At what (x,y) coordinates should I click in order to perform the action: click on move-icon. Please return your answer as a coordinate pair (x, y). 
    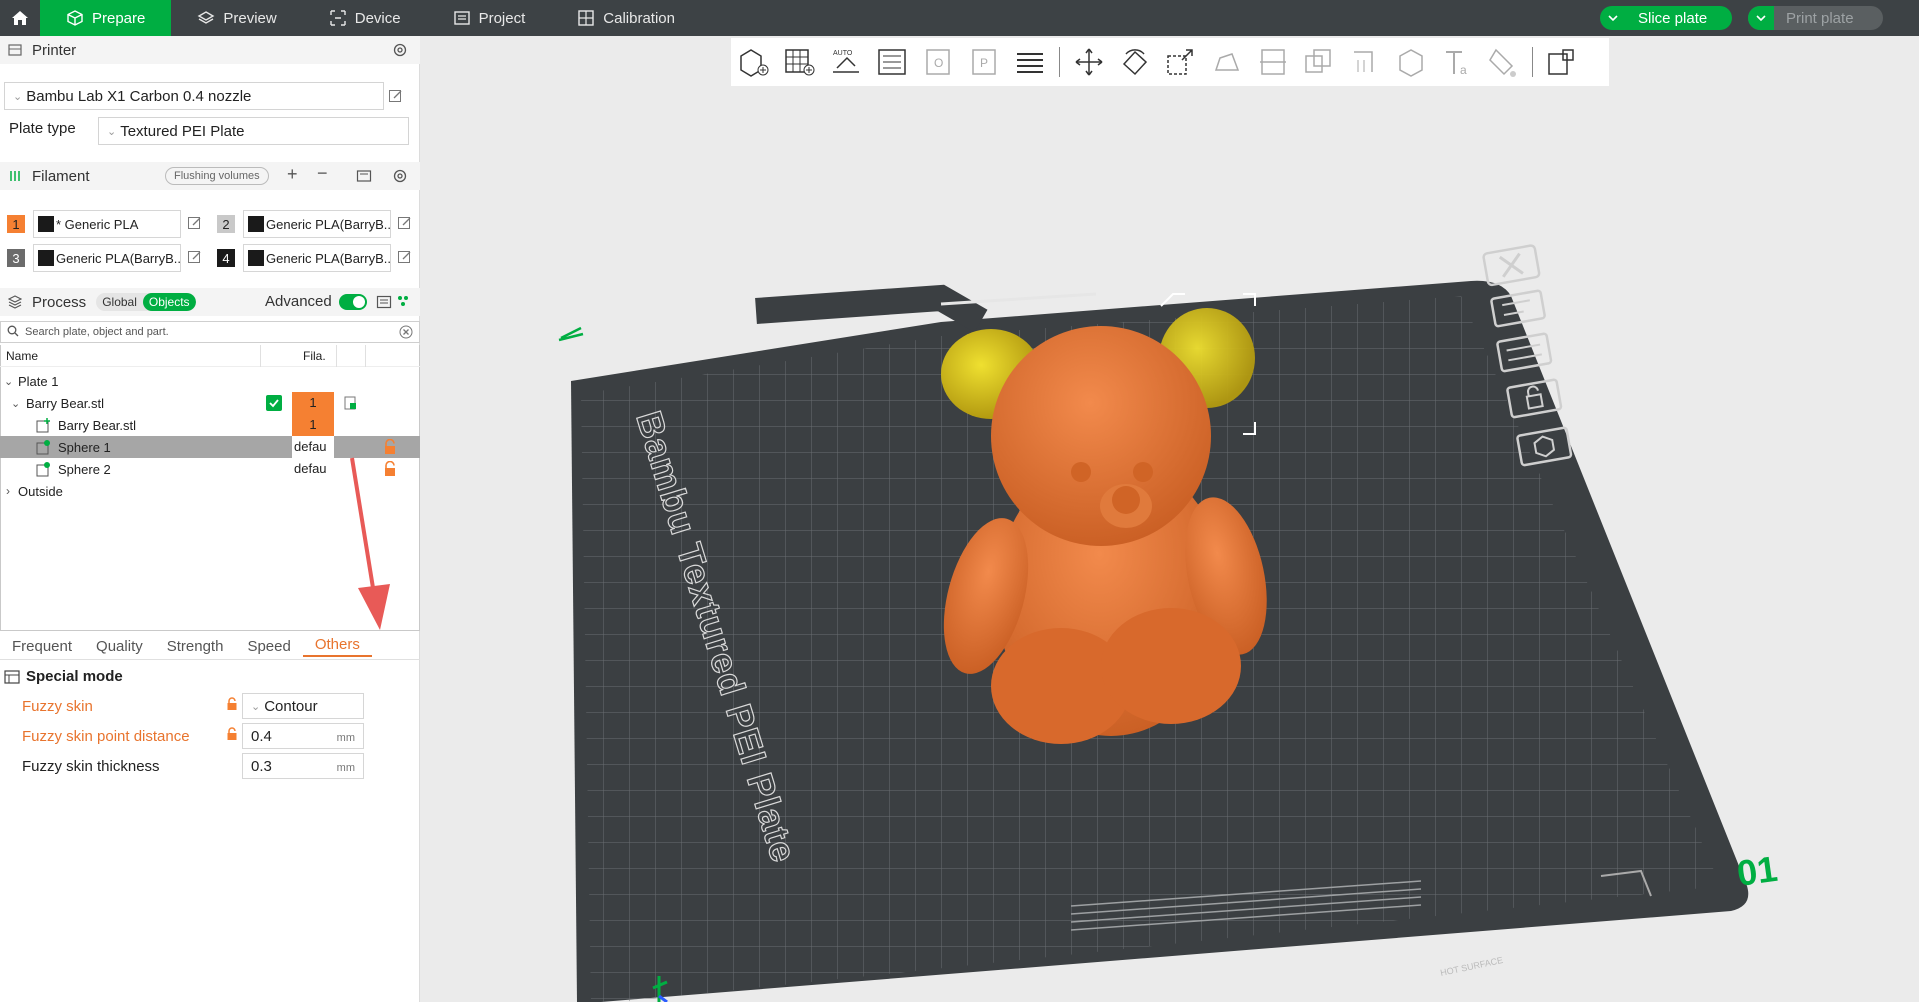
    Looking at the image, I should click on (1089, 62).